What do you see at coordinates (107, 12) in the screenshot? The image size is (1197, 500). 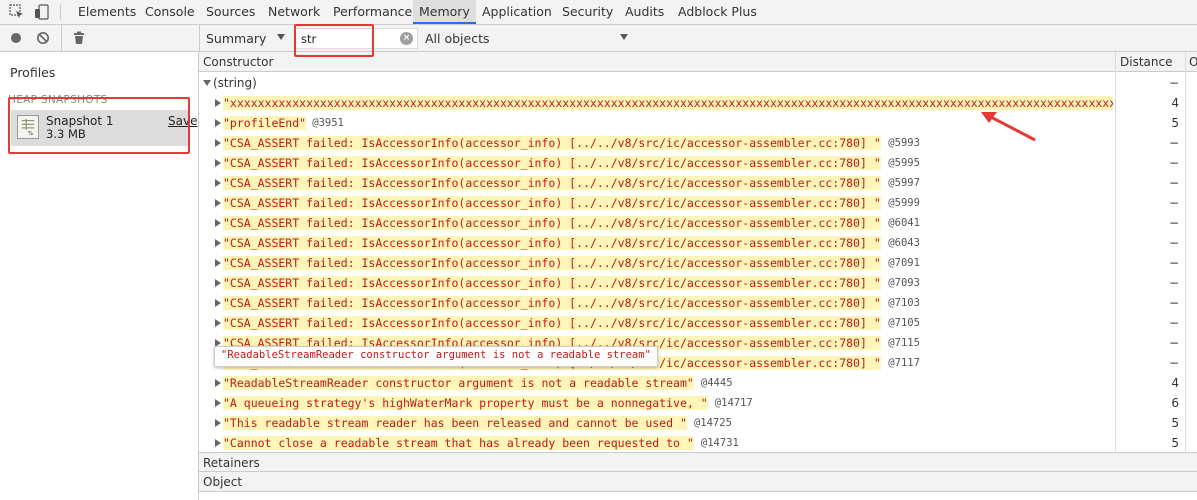 I see `tab-elements: Elements` at bounding box center [107, 12].